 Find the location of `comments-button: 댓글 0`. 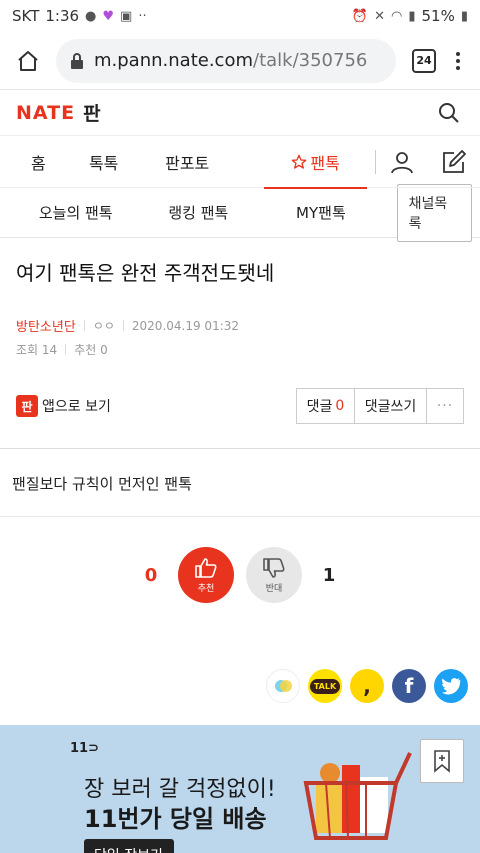

comments-button: 댓글 0 is located at coordinates (326, 406).